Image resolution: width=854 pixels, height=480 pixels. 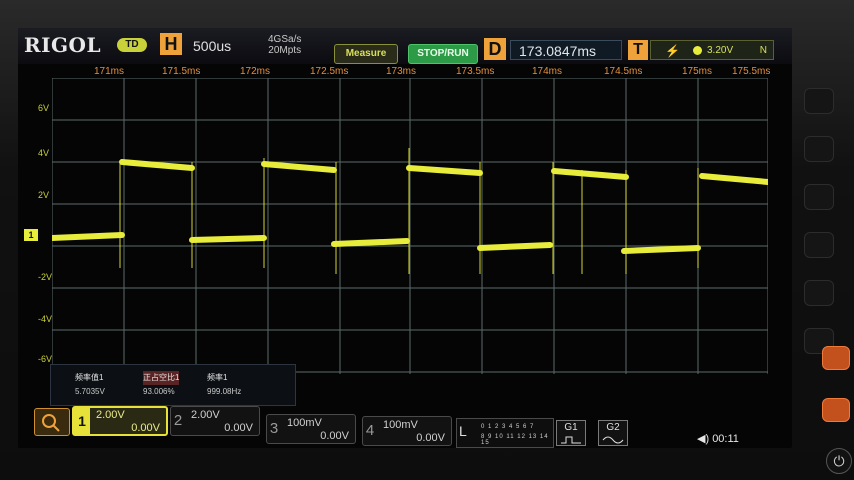 I want to click on channel-3-box: 3 100mV 0.00V, so click(x=311, y=429).